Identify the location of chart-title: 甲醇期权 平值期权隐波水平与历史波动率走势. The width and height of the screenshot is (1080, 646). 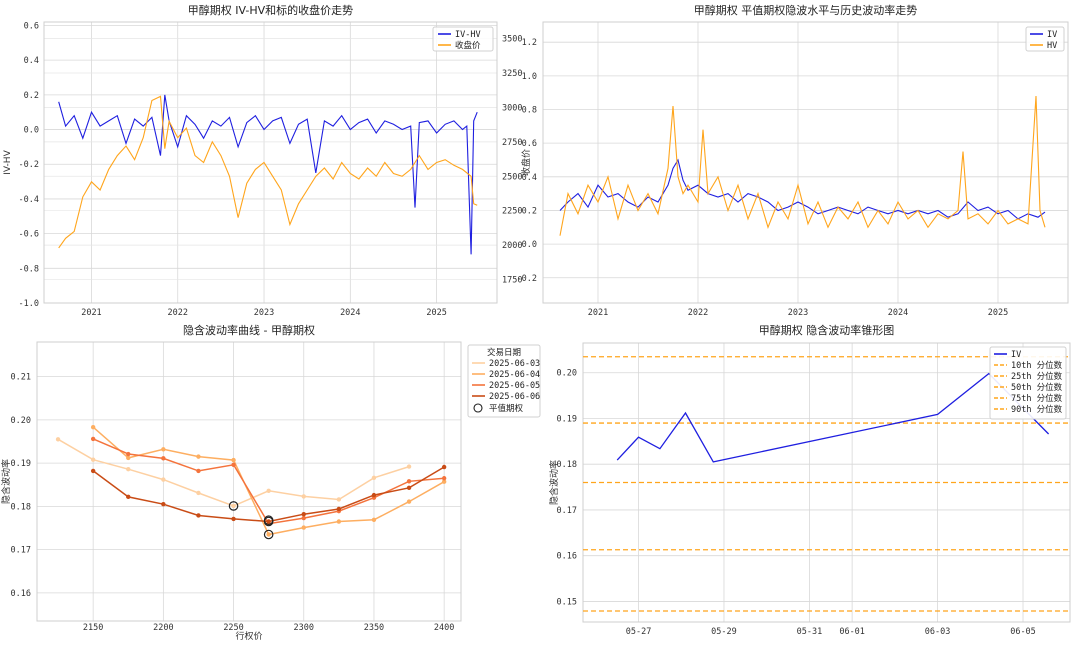
(806, 10).